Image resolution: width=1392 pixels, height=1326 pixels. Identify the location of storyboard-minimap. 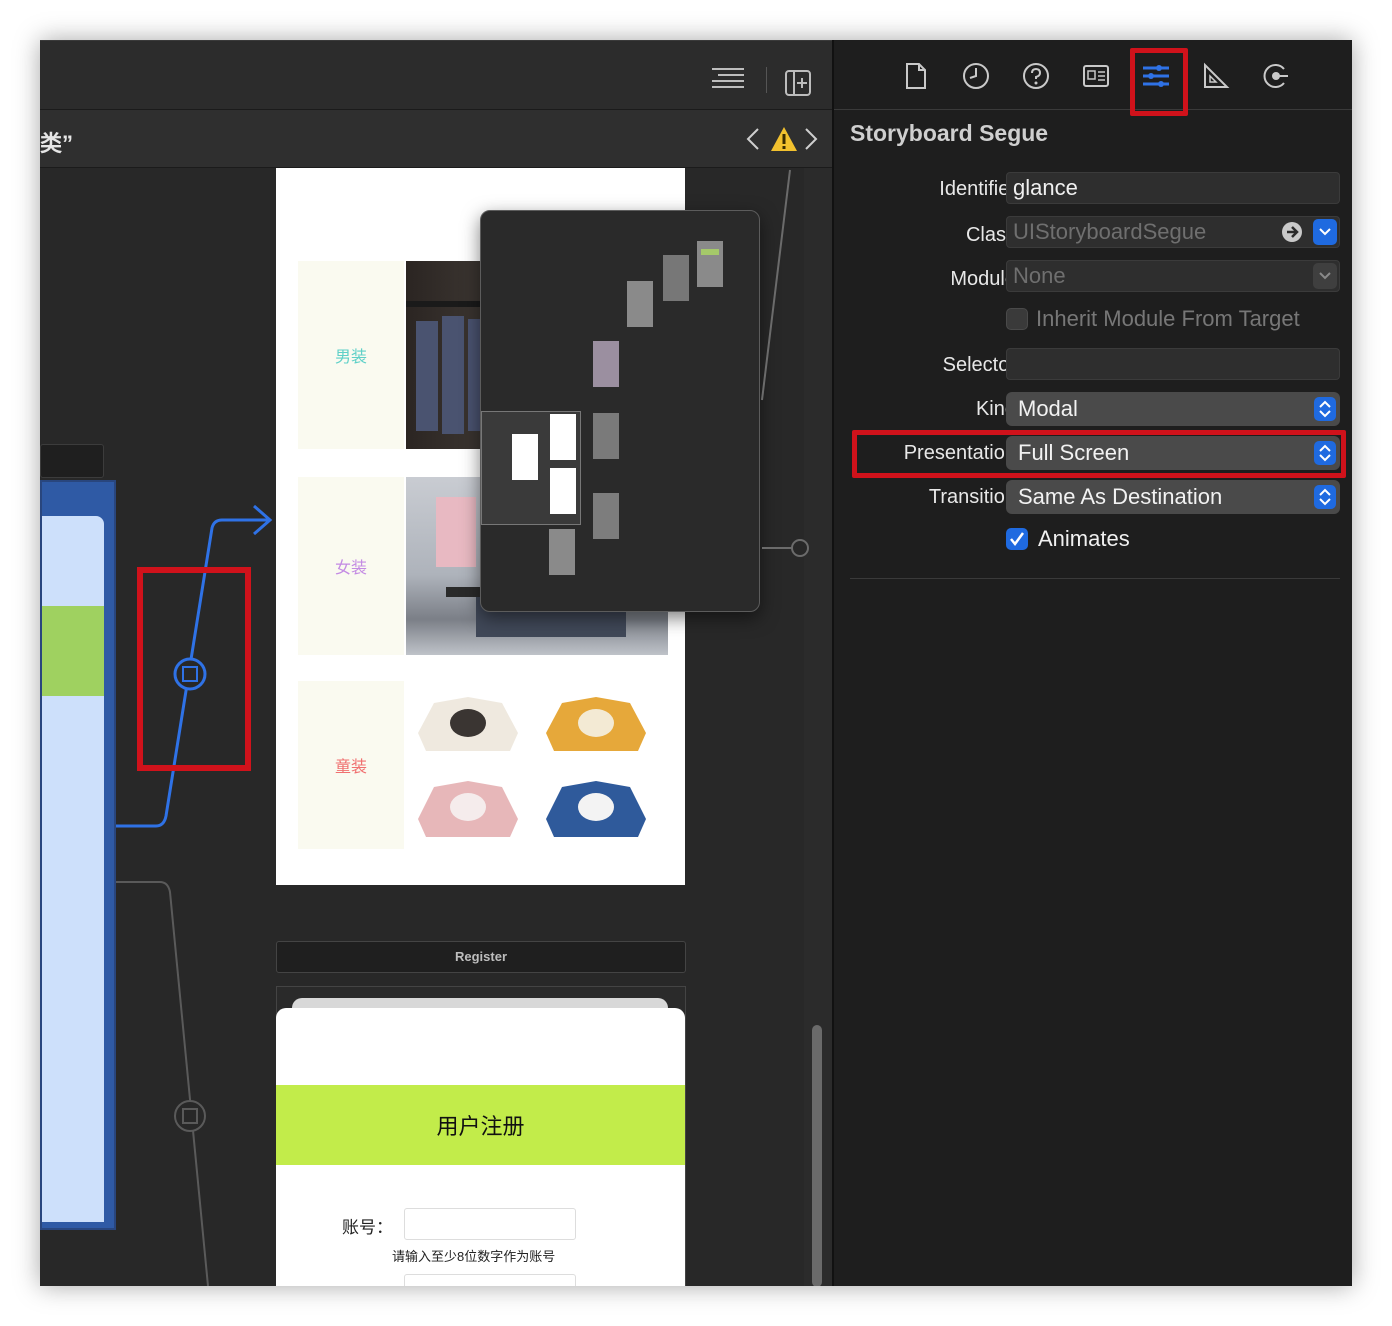
(620, 411).